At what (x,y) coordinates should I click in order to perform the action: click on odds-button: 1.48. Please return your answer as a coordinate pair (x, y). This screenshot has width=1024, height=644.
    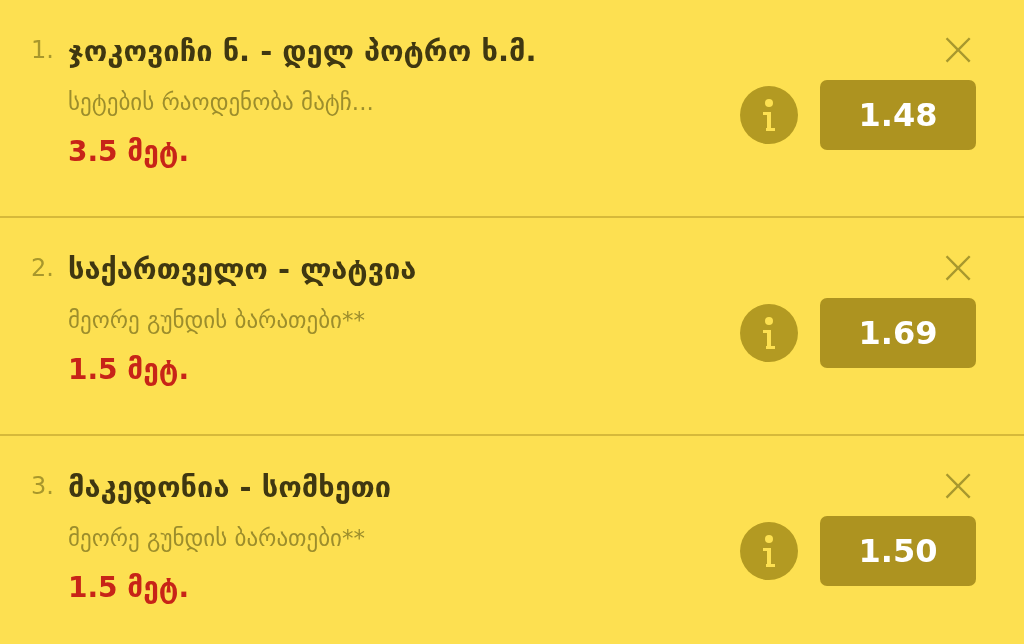
    Looking at the image, I should click on (898, 115).